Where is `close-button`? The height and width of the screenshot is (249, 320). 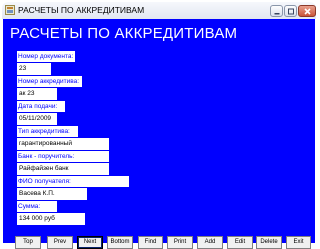
close-button is located at coordinates (307, 11).